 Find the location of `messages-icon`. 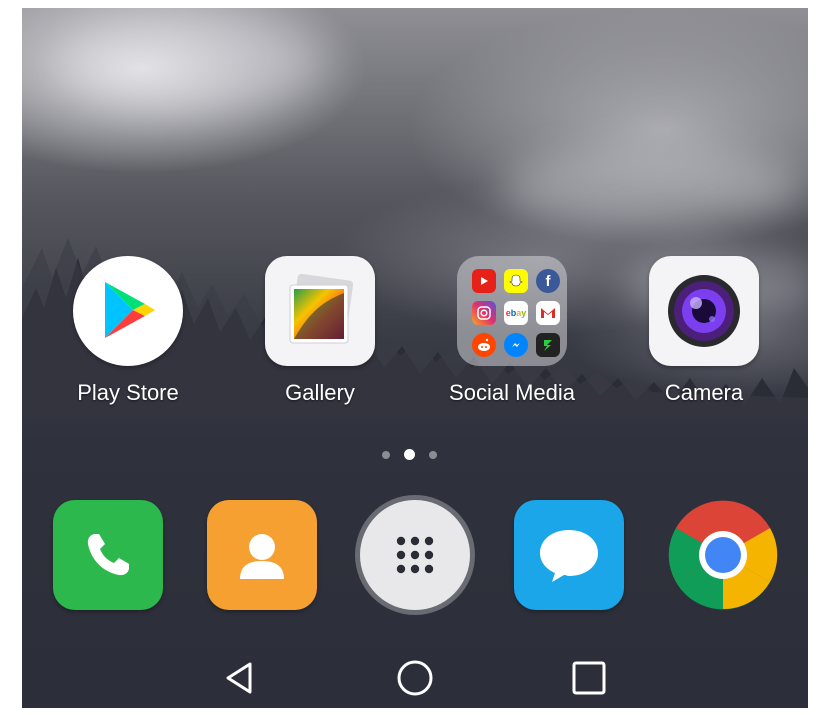

messages-icon is located at coordinates (569, 555).